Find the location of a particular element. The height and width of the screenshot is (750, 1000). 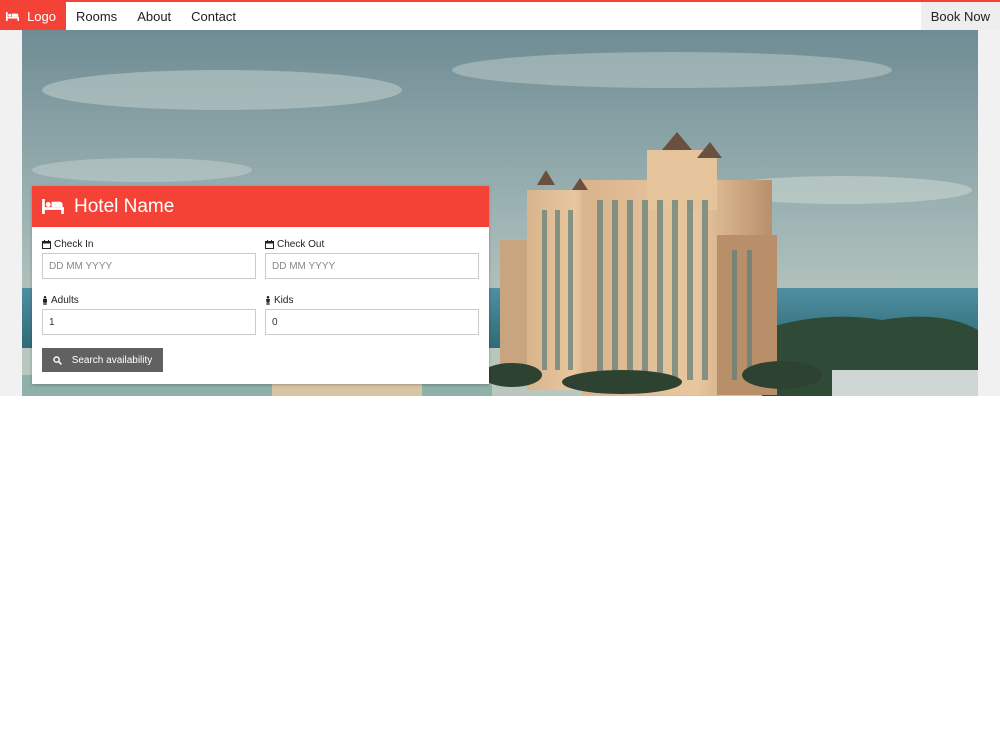

kids-label-text: Kids is located at coordinates (284, 300).